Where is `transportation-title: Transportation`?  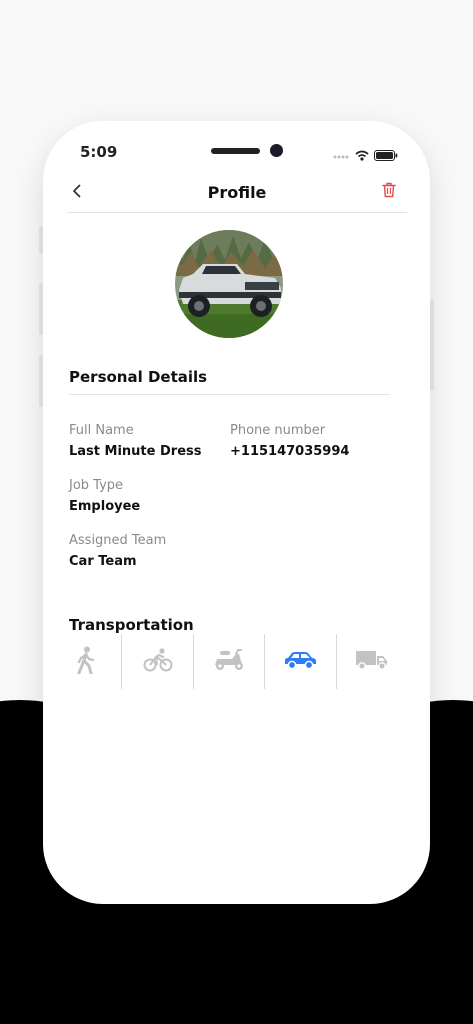
transportation-title: Transportation is located at coordinates (131, 625).